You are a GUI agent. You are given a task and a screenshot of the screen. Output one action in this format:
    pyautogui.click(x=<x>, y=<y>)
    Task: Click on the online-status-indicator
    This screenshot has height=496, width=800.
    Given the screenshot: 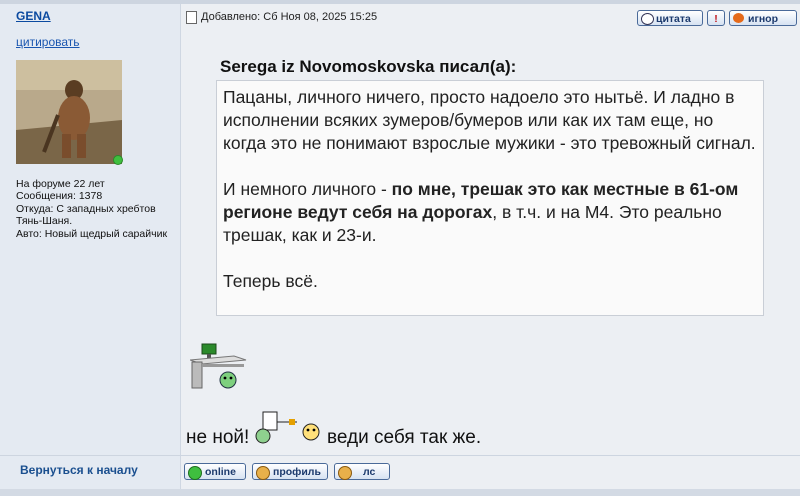 What is the action you would take?
    pyautogui.click(x=118, y=160)
    